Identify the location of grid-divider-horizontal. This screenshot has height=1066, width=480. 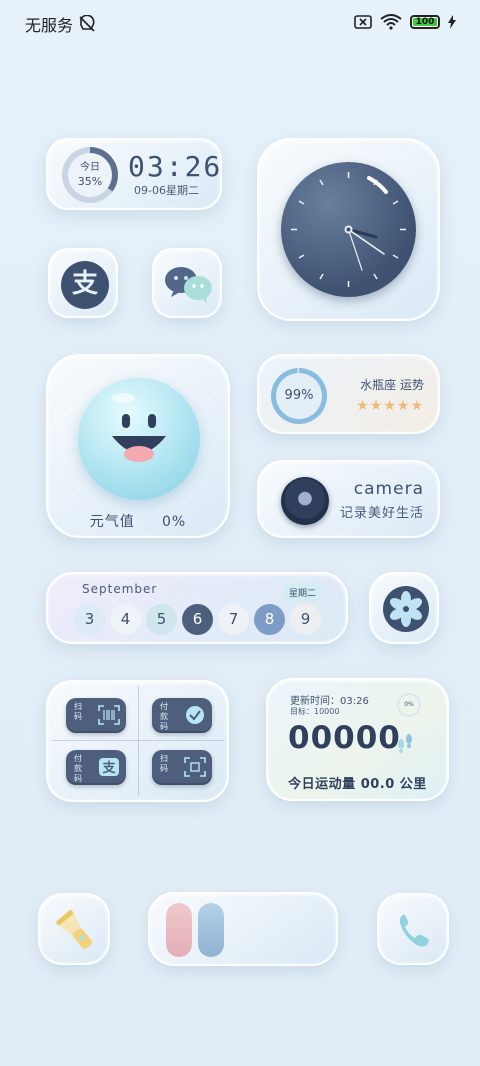
(138, 740).